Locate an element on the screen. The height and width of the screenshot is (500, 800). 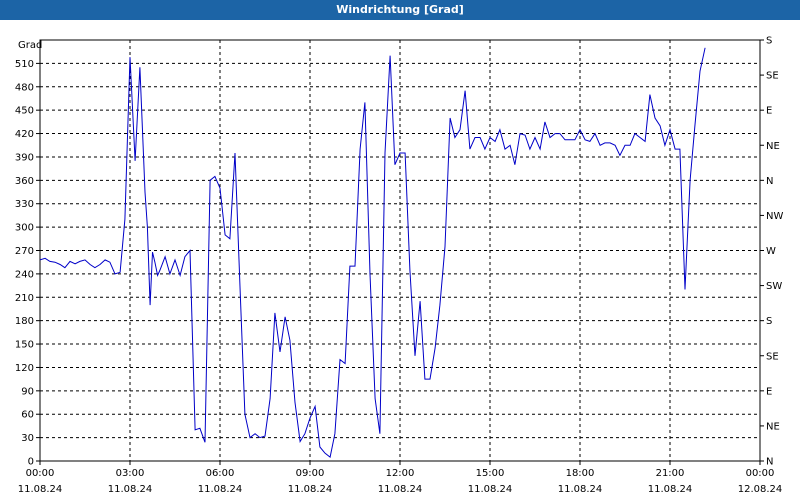
x-tick-time: 06:00 is located at coordinates (220, 473).